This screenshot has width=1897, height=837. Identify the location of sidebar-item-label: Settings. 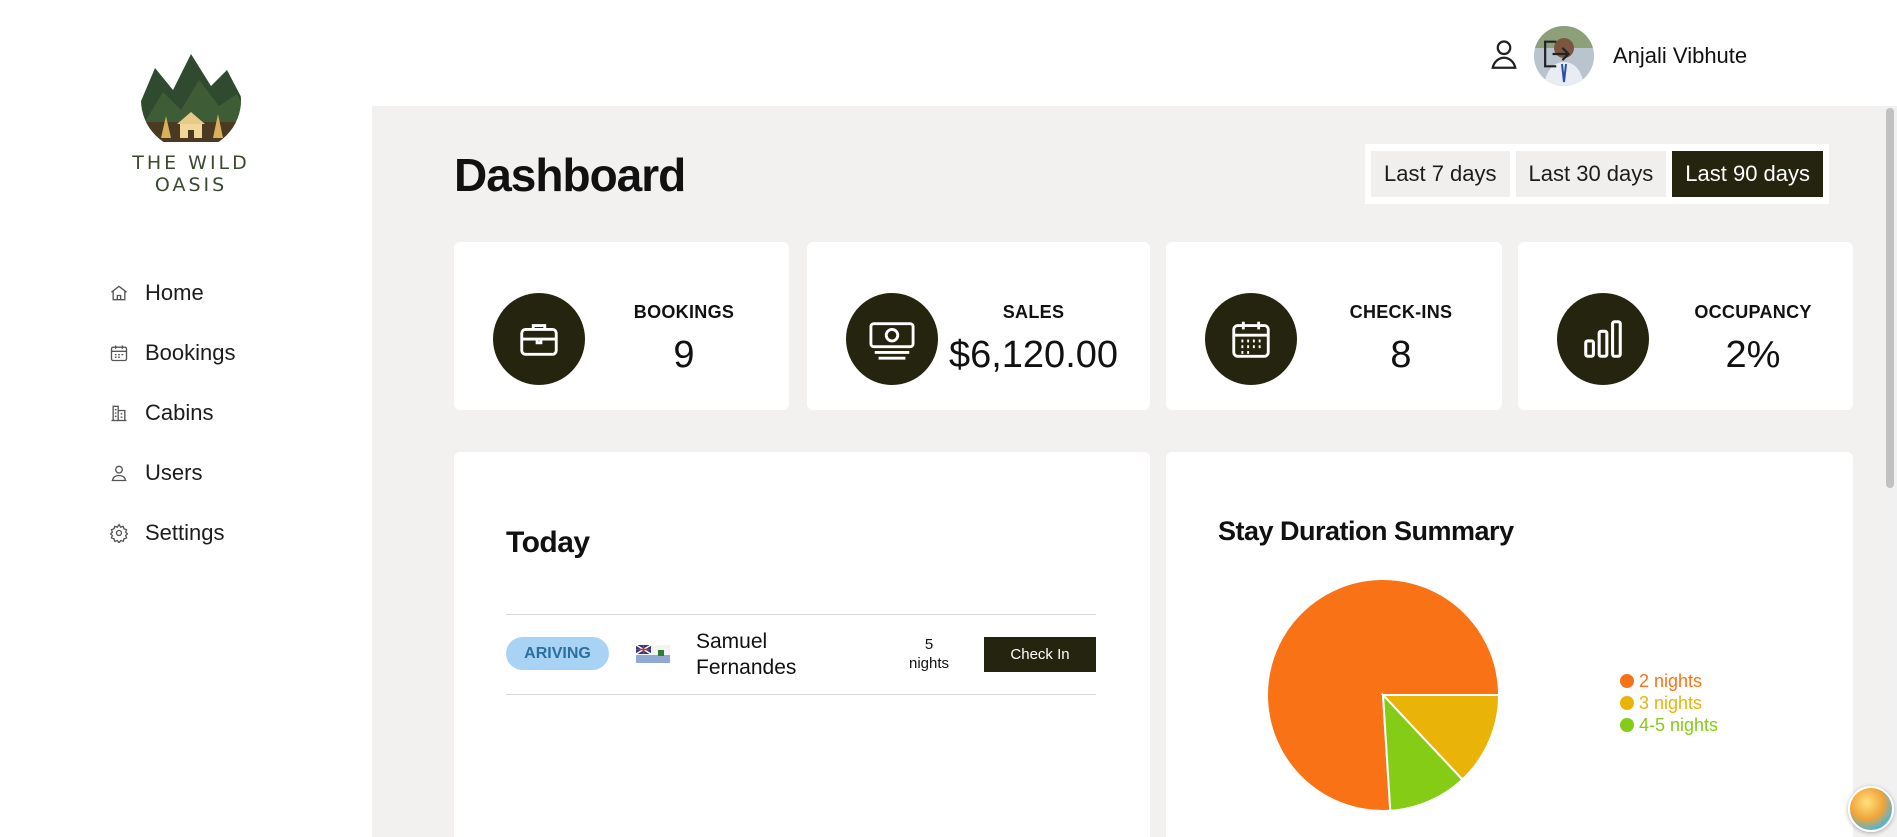
(185, 532).